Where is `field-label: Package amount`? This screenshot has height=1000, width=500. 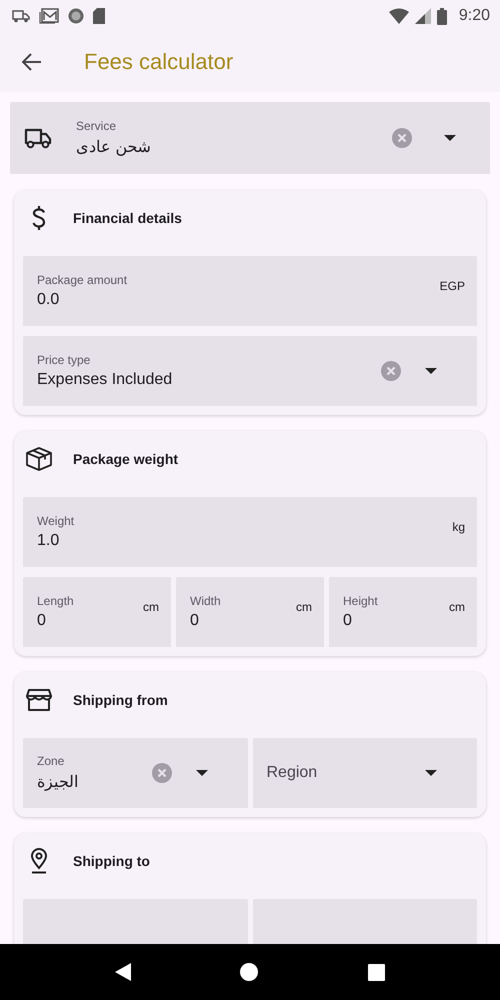
field-label: Package amount is located at coordinates (82, 280).